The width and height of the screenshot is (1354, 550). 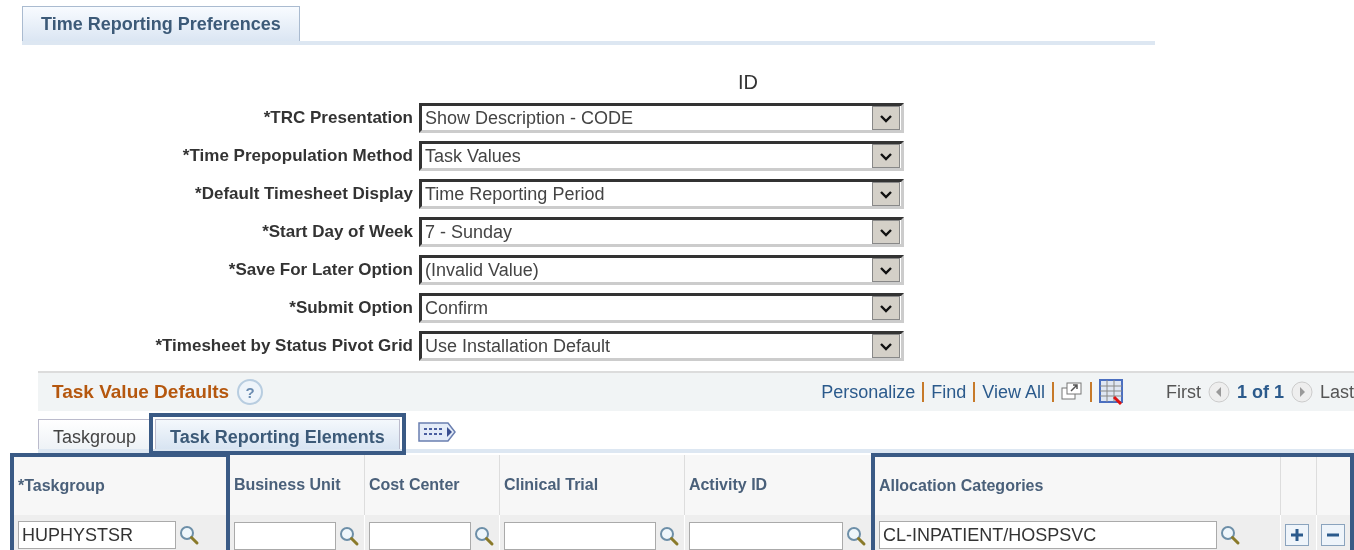 What do you see at coordinates (949, 392) in the screenshot?
I see `grid-link: Find` at bounding box center [949, 392].